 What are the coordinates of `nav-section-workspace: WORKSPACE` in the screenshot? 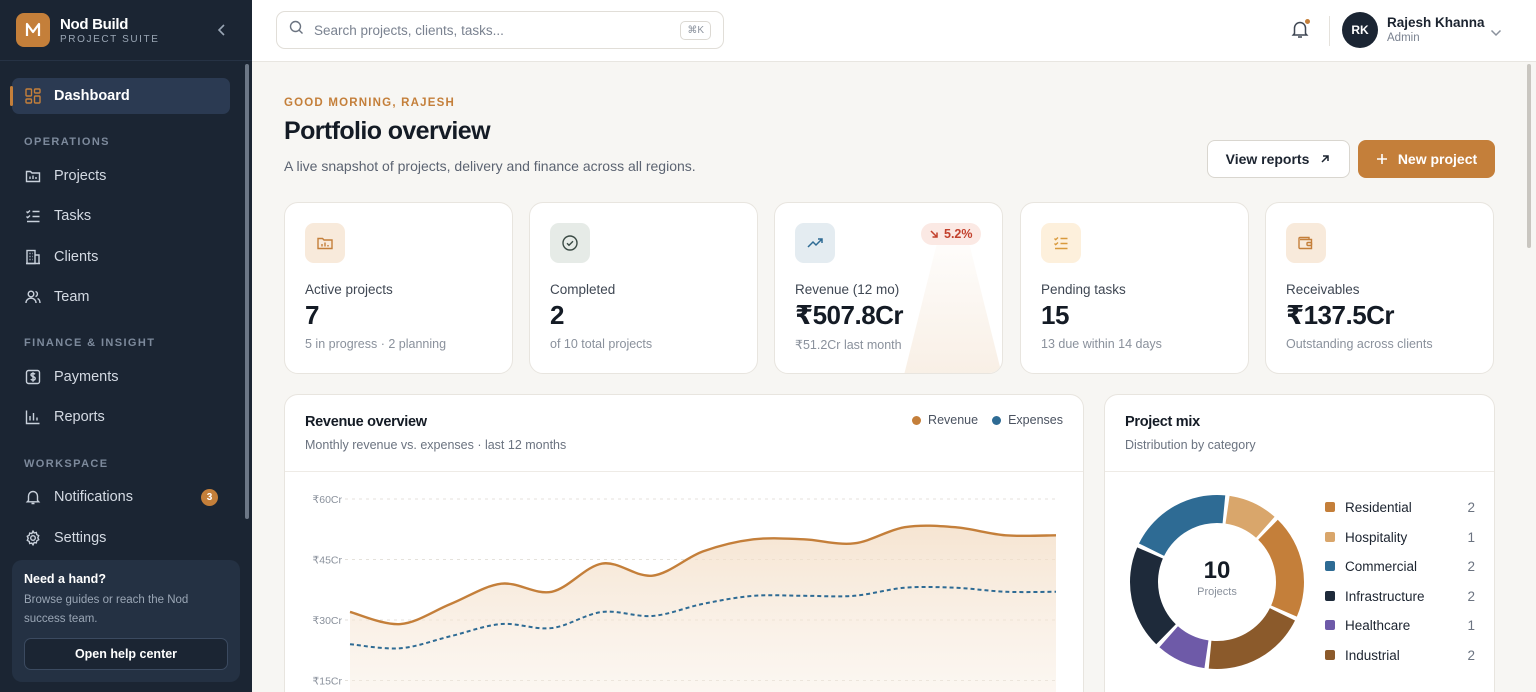 It's located at (66, 464).